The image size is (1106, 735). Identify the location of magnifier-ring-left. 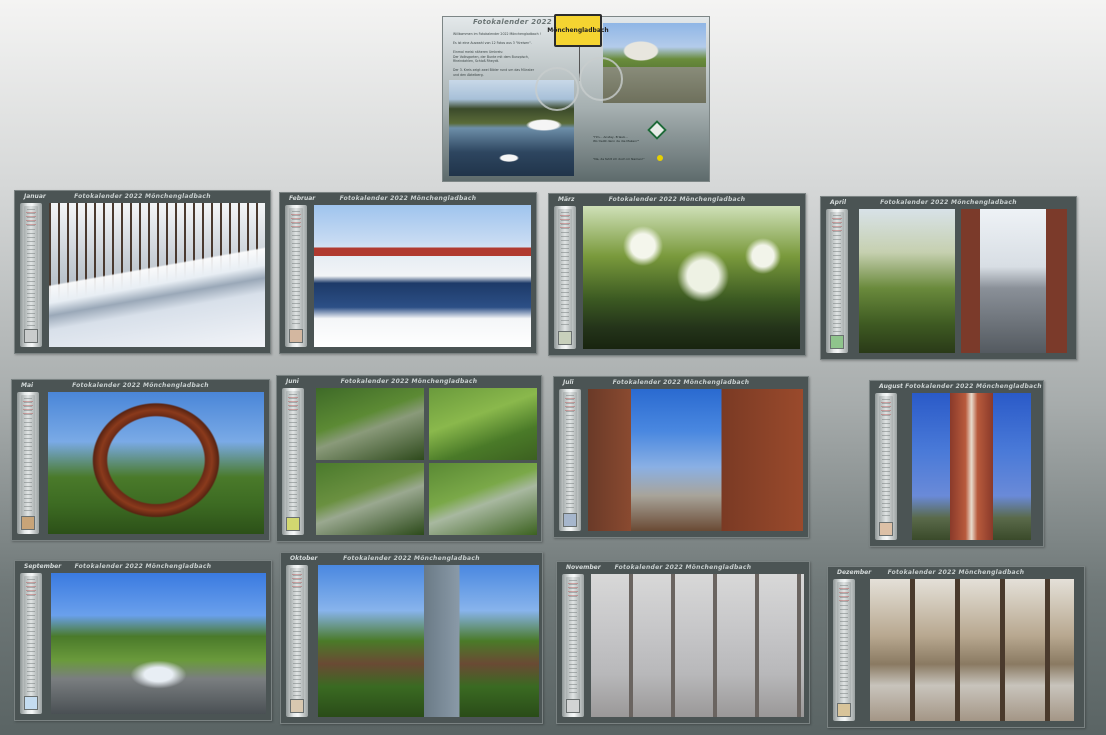
(557, 89).